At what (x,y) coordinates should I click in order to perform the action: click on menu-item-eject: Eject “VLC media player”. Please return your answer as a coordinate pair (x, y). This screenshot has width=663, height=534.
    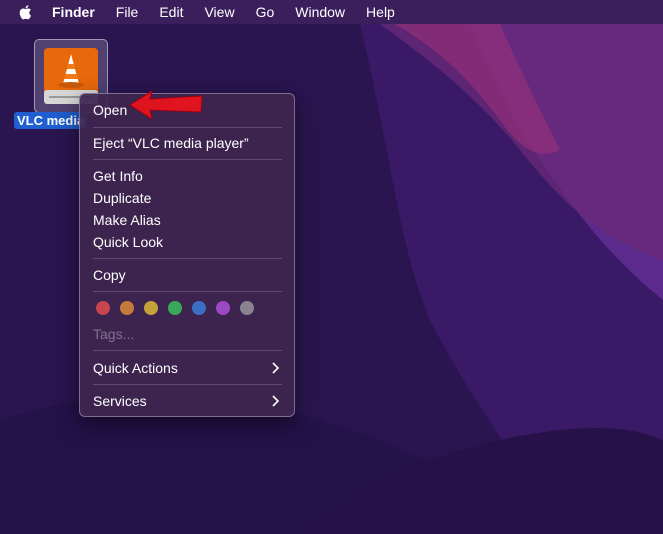
    Looking at the image, I should click on (187, 143).